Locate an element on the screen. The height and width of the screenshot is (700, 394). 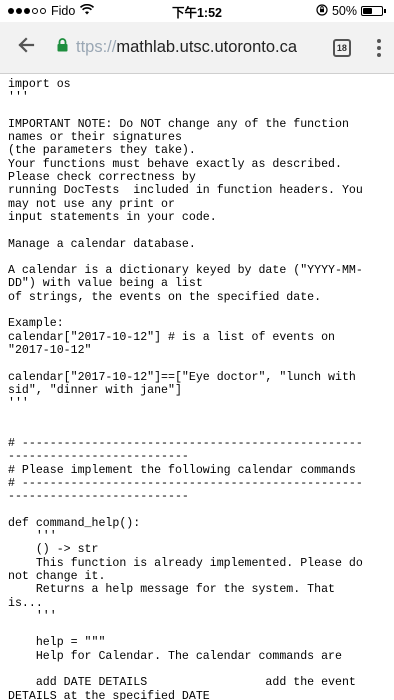
url-scheme: ttps:// is located at coordinates (96, 47).